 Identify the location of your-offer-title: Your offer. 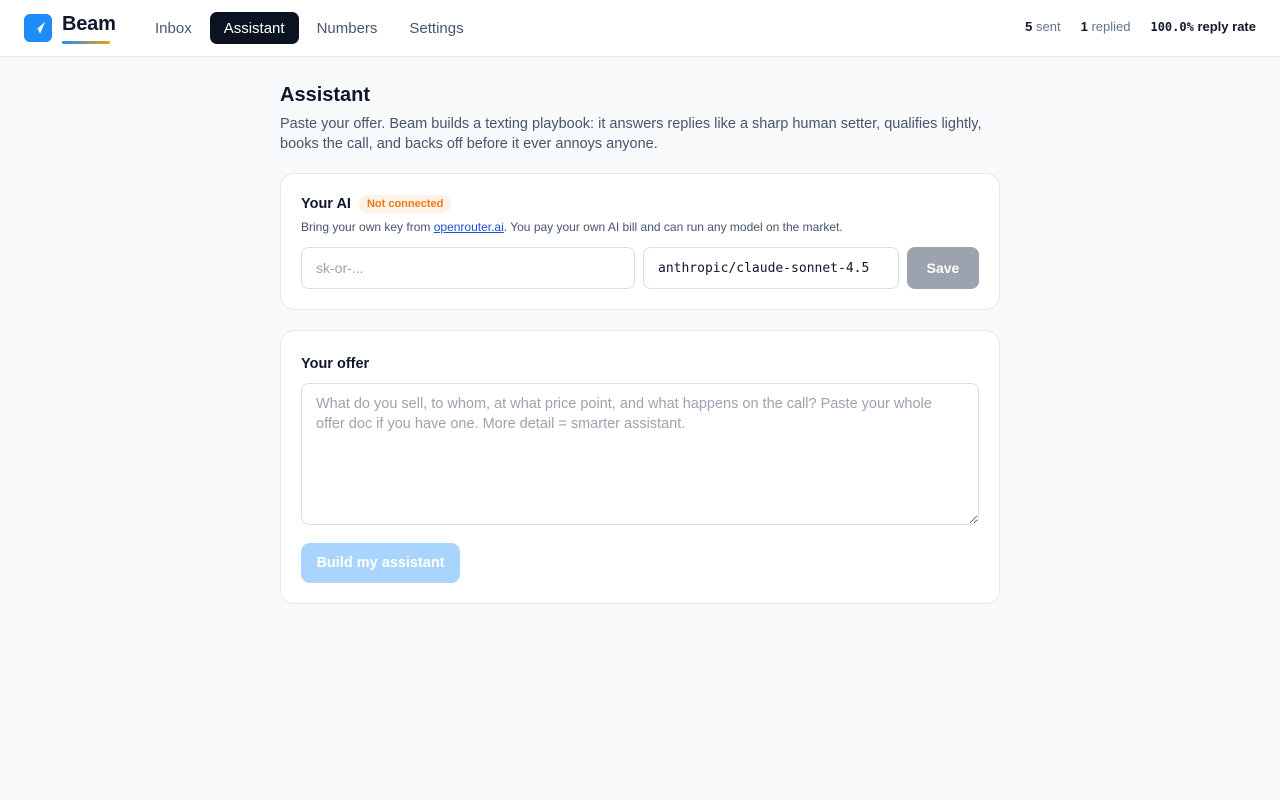
(335, 364).